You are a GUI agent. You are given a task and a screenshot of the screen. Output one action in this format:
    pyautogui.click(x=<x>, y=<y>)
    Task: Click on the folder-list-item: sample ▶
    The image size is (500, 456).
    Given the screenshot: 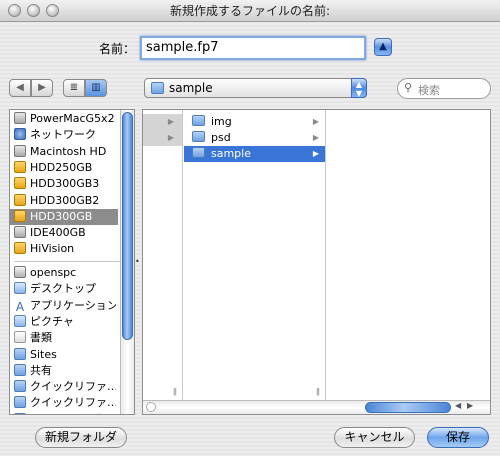 What is the action you would take?
    pyautogui.click(x=254, y=154)
    